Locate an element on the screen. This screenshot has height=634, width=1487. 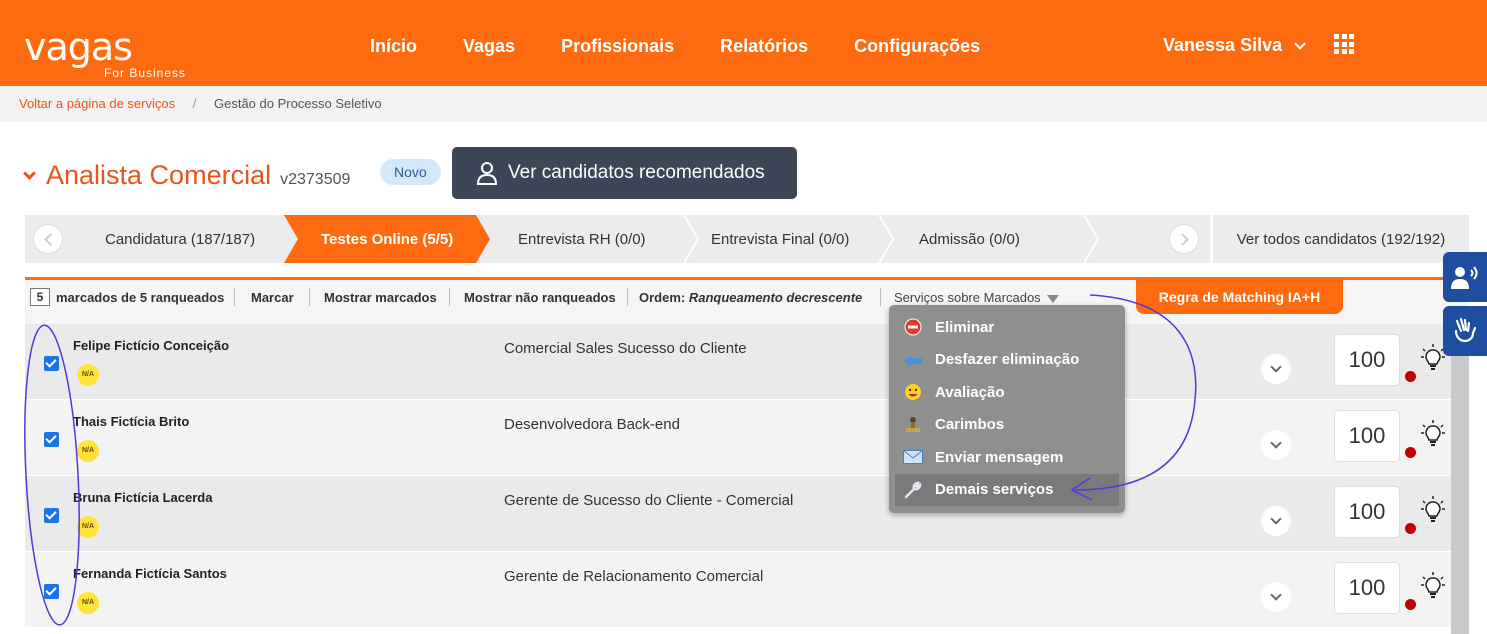
services-menu-trigger: Serviços sobre Marcados is located at coordinates (976, 297).